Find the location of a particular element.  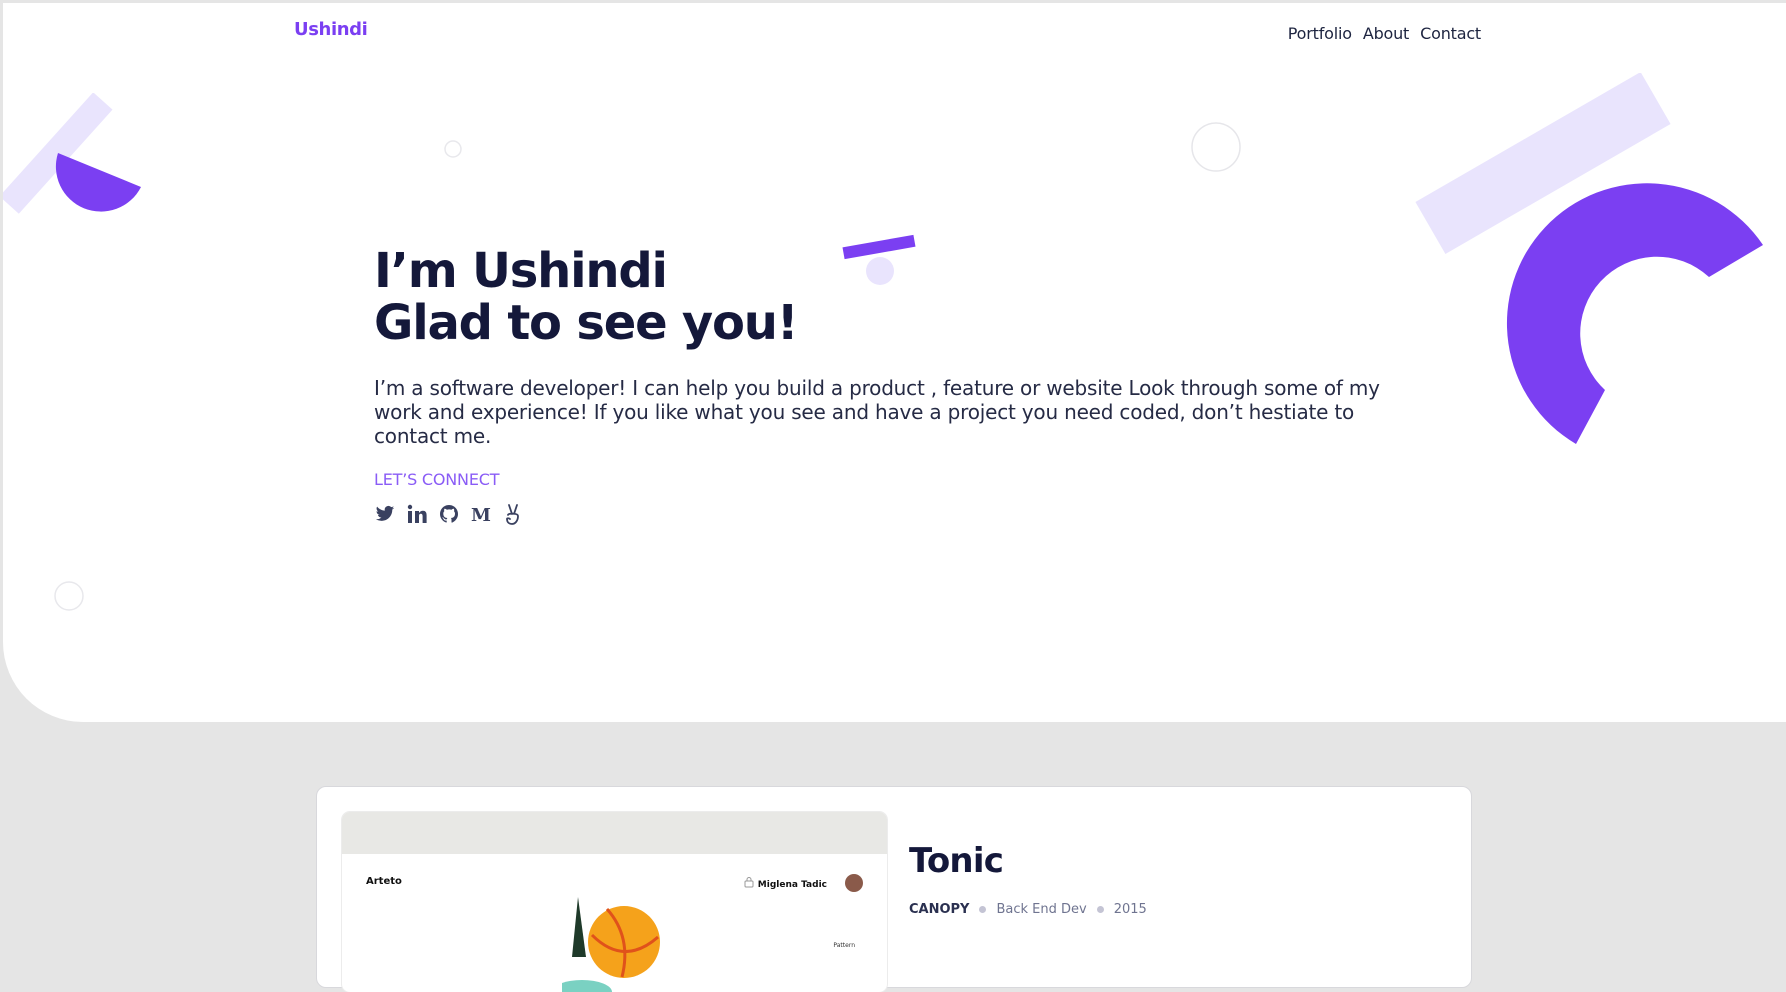

decor-circle-bottom-left is located at coordinates (69, 596).